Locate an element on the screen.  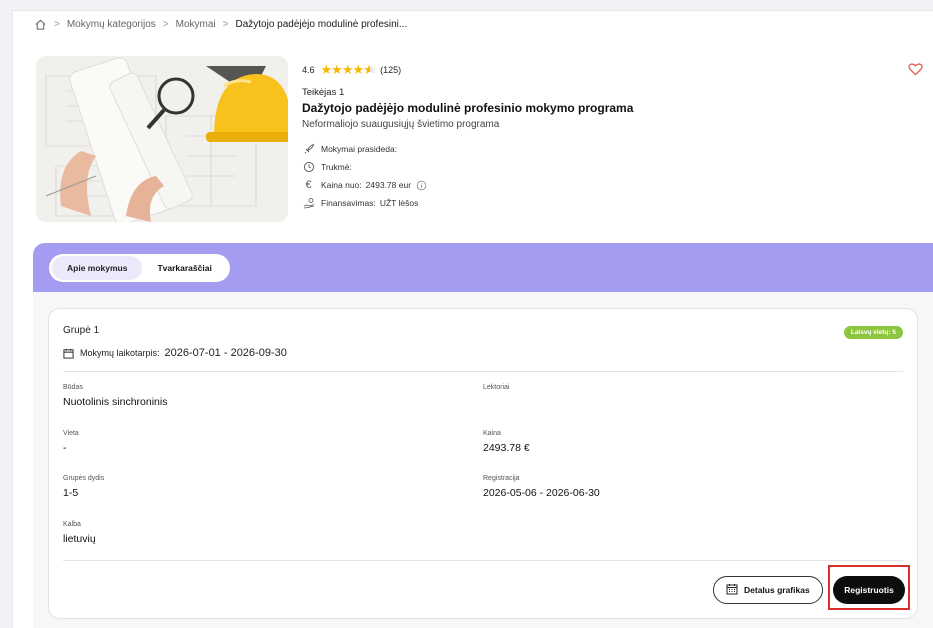
rating-value: 4.6 is located at coordinates (308, 70).